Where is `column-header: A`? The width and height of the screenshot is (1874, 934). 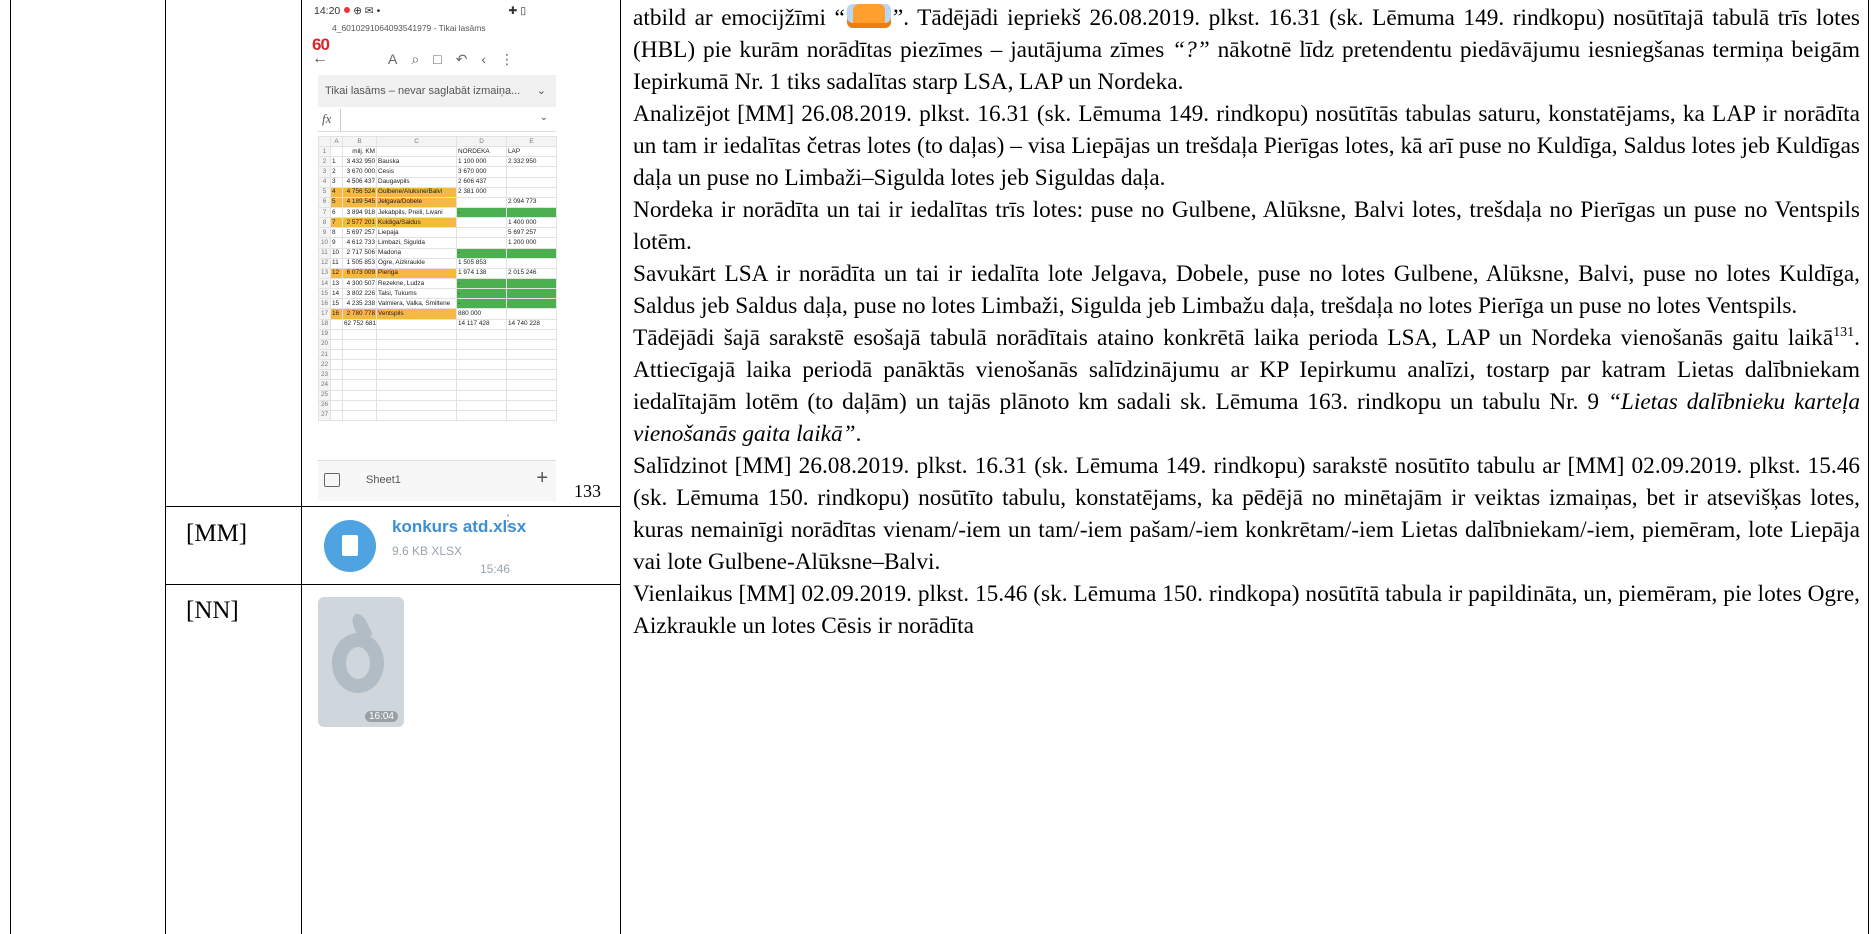
column-header: A is located at coordinates (336, 141).